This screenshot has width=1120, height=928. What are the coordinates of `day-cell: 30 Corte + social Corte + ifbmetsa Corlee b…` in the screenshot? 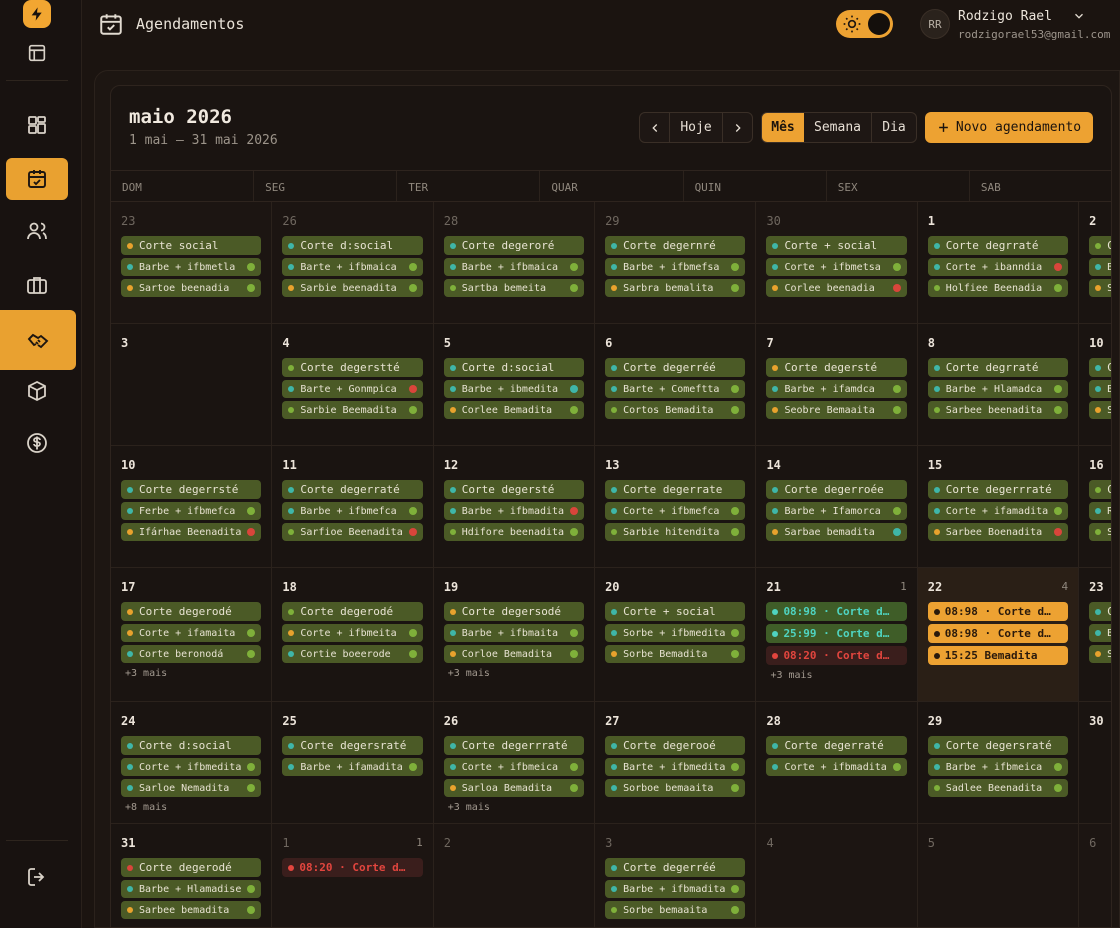 It's located at (837, 263).